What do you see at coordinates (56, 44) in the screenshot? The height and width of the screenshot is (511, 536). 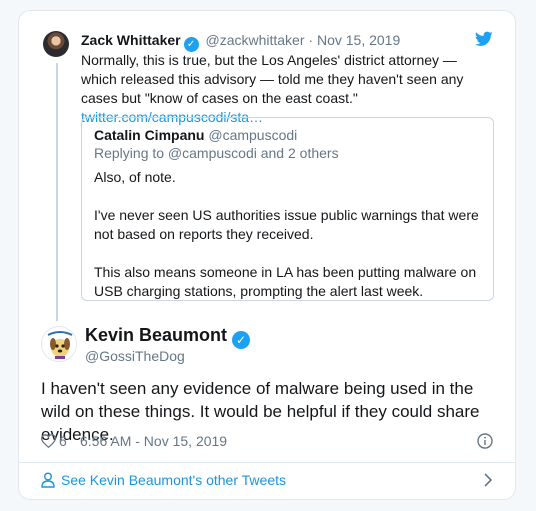 I see `zack-whittaker-avatar` at bounding box center [56, 44].